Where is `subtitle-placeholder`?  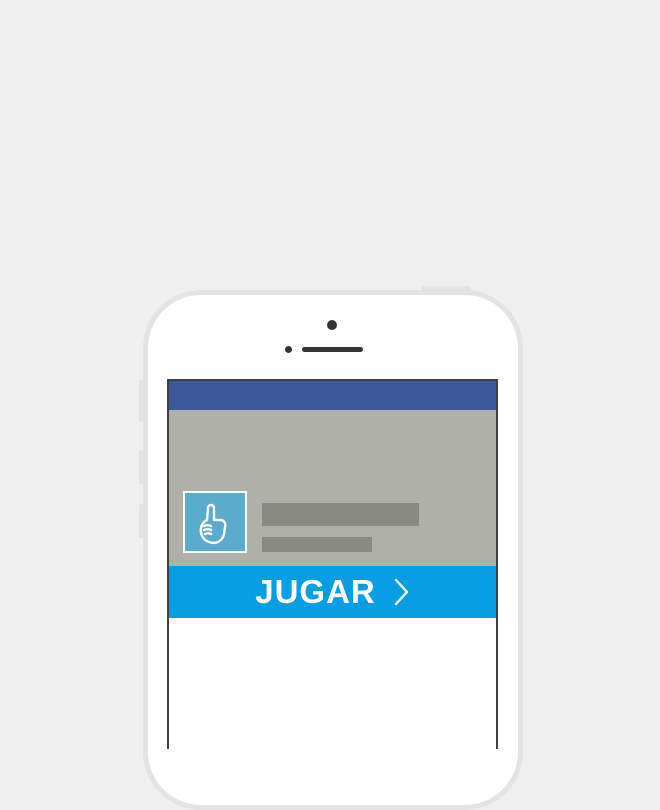 subtitle-placeholder is located at coordinates (317, 544).